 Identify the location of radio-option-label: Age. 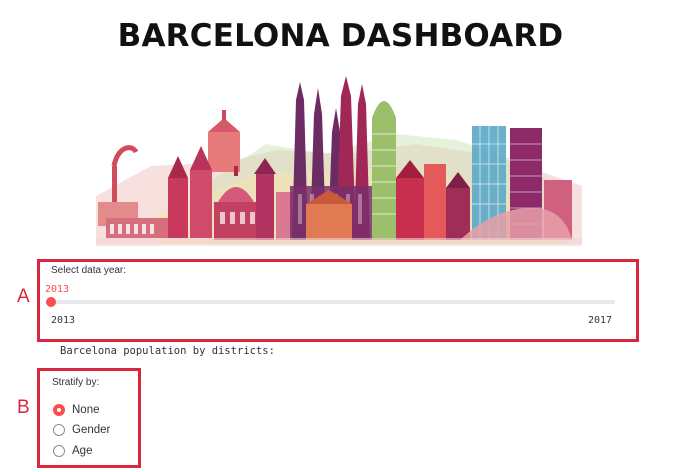
(82, 451).